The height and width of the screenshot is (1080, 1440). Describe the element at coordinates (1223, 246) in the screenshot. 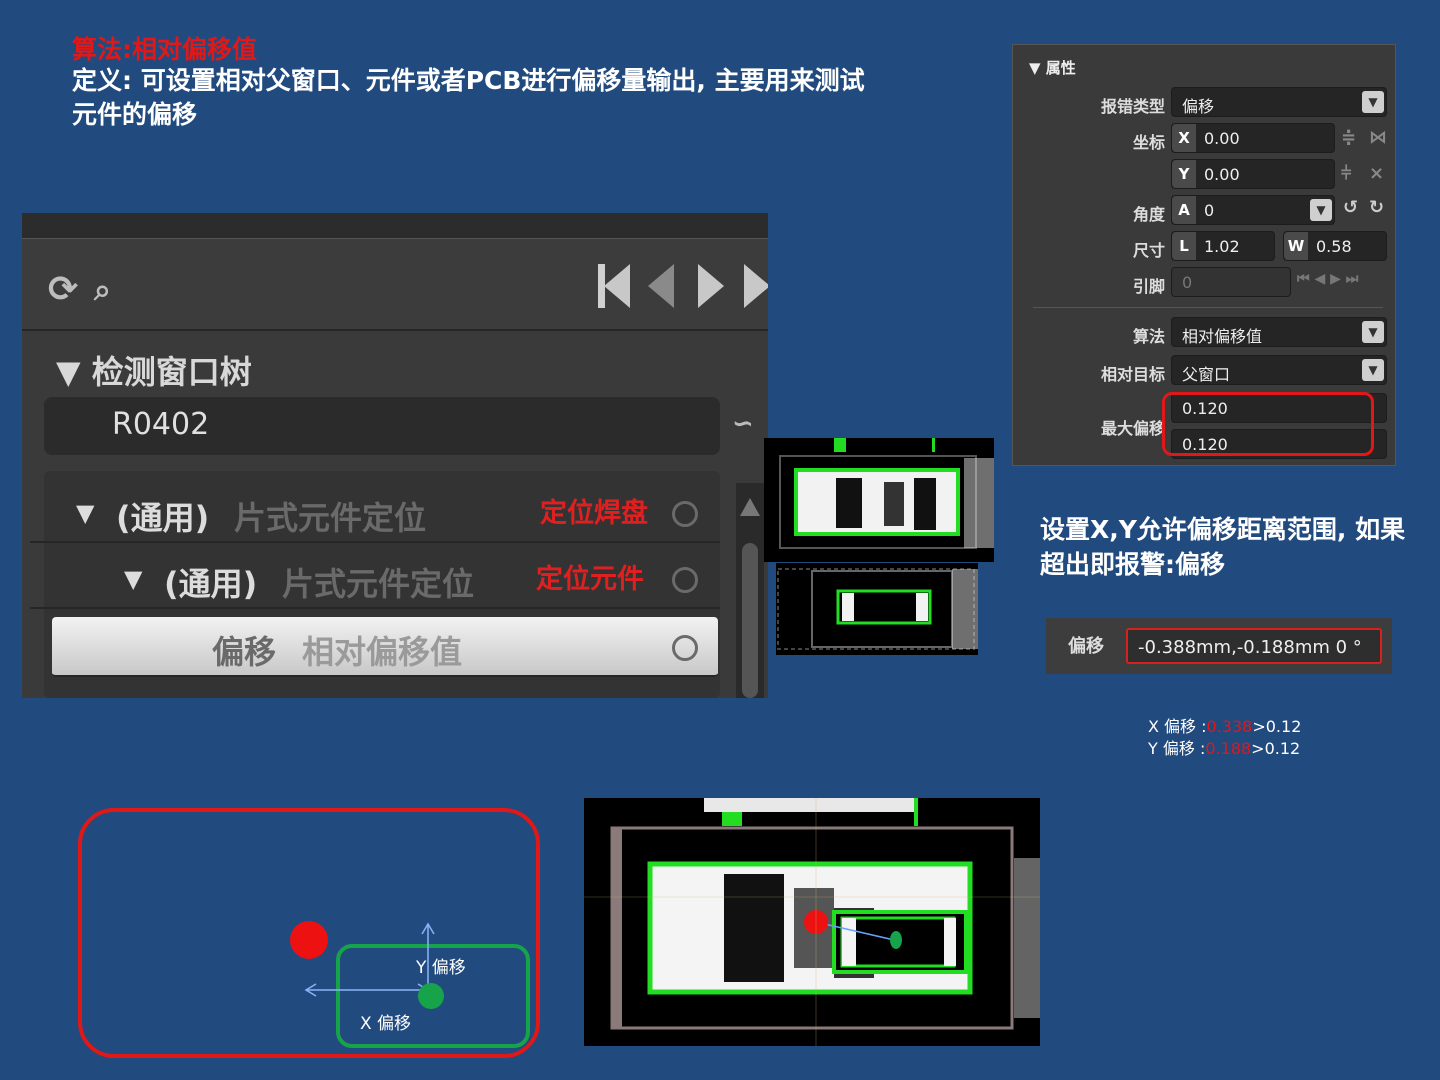

I see `l-field: L 1.02` at that location.